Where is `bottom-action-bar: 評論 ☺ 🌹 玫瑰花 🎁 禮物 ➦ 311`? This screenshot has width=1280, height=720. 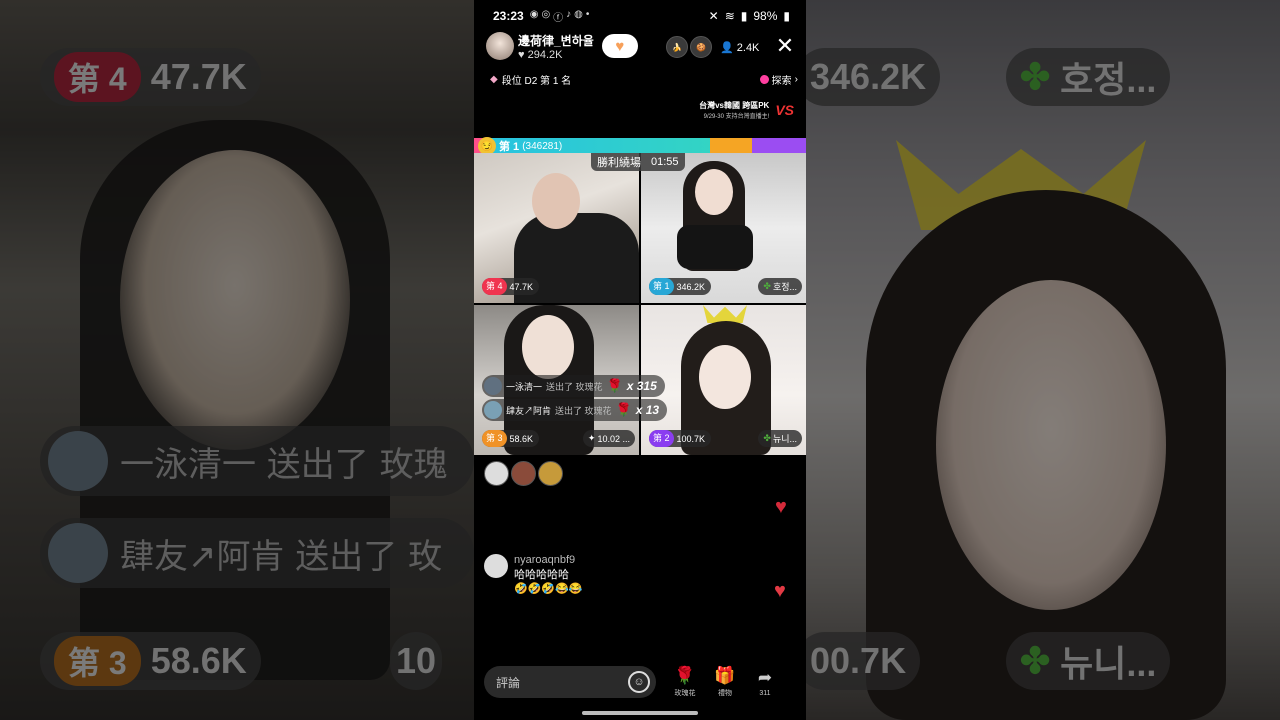 bottom-action-bar: 評論 ☺ 🌹 玫瑰花 🎁 禮物 ➦ 311 is located at coordinates (640, 682).